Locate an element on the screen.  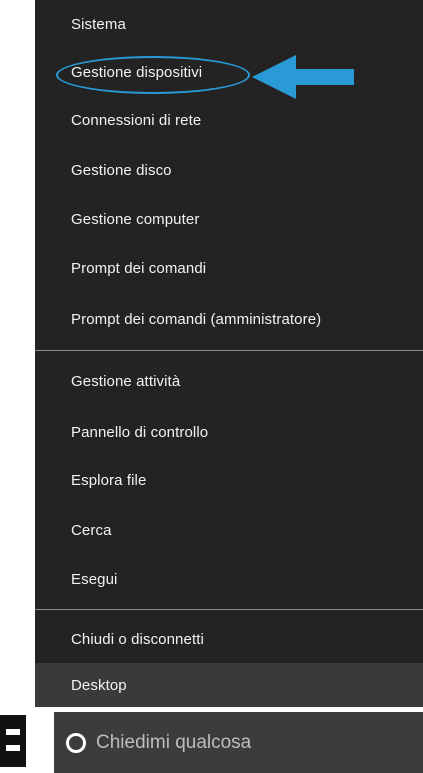
menu-item-label: Cerca is located at coordinates (91, 530).